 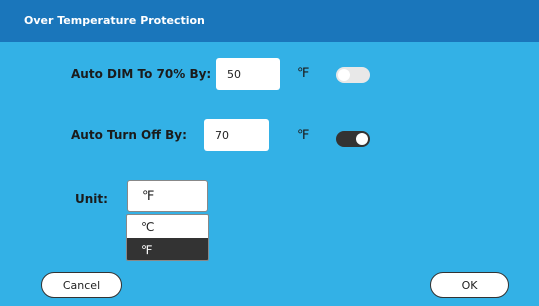 I want to click on auto-off-label: Auto Turn Off By:, so click(x=129, y=135).